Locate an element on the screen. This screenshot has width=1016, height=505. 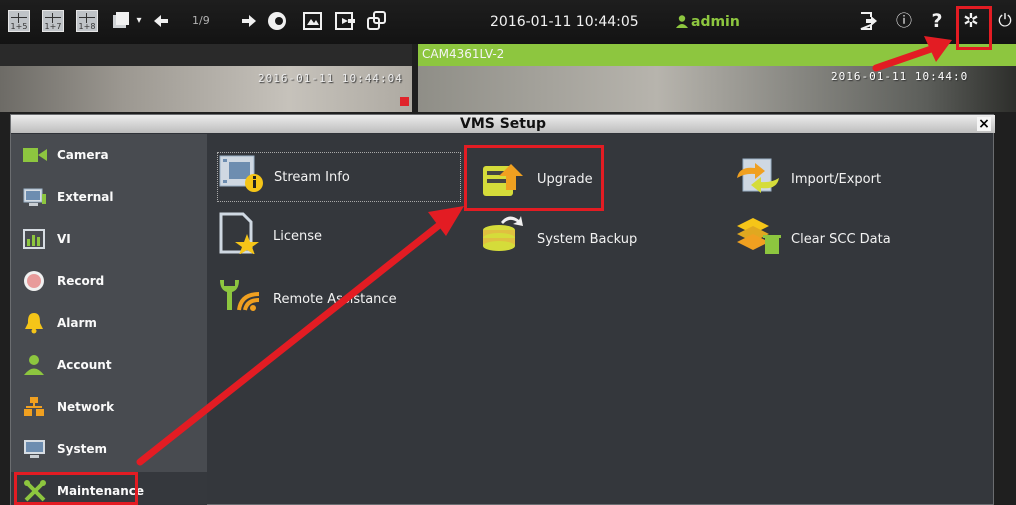
system-backup-tile: System Backup is located at coordinates (573, 236).